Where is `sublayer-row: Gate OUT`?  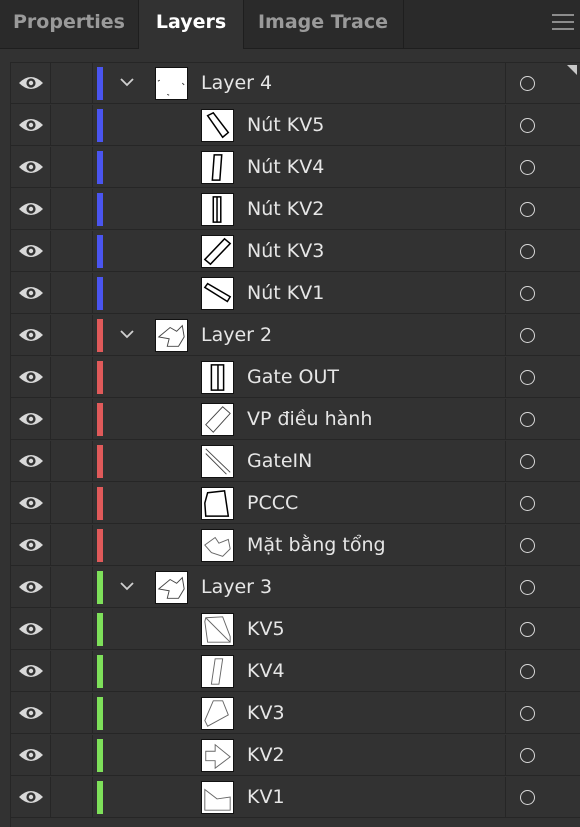
sublayer-row: Gate OUT is located at coordinates (295, 377).